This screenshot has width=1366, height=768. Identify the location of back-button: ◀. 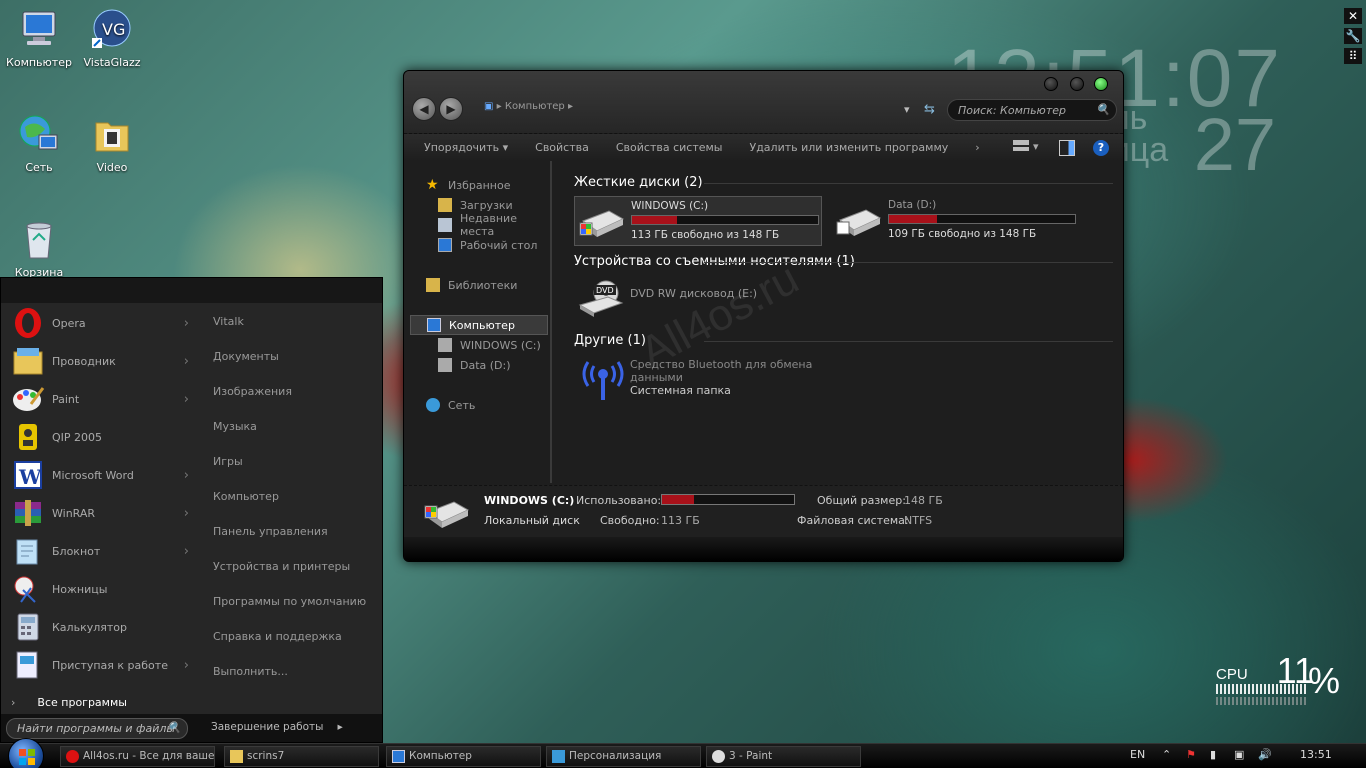
(424, 109).